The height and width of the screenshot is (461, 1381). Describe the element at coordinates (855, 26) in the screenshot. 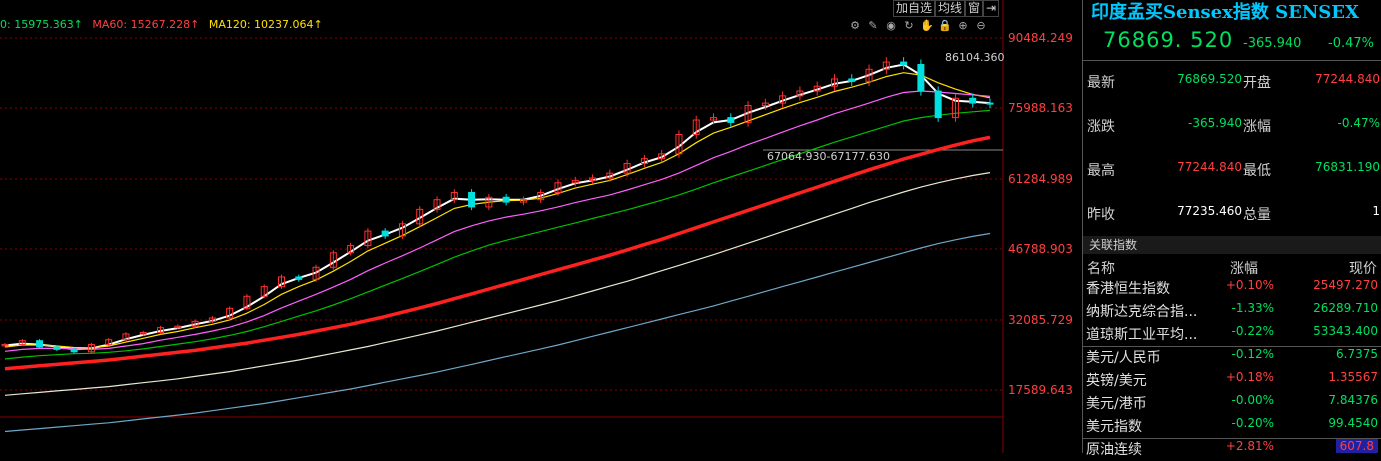

I see `settings-icon: ⚙` at that location.